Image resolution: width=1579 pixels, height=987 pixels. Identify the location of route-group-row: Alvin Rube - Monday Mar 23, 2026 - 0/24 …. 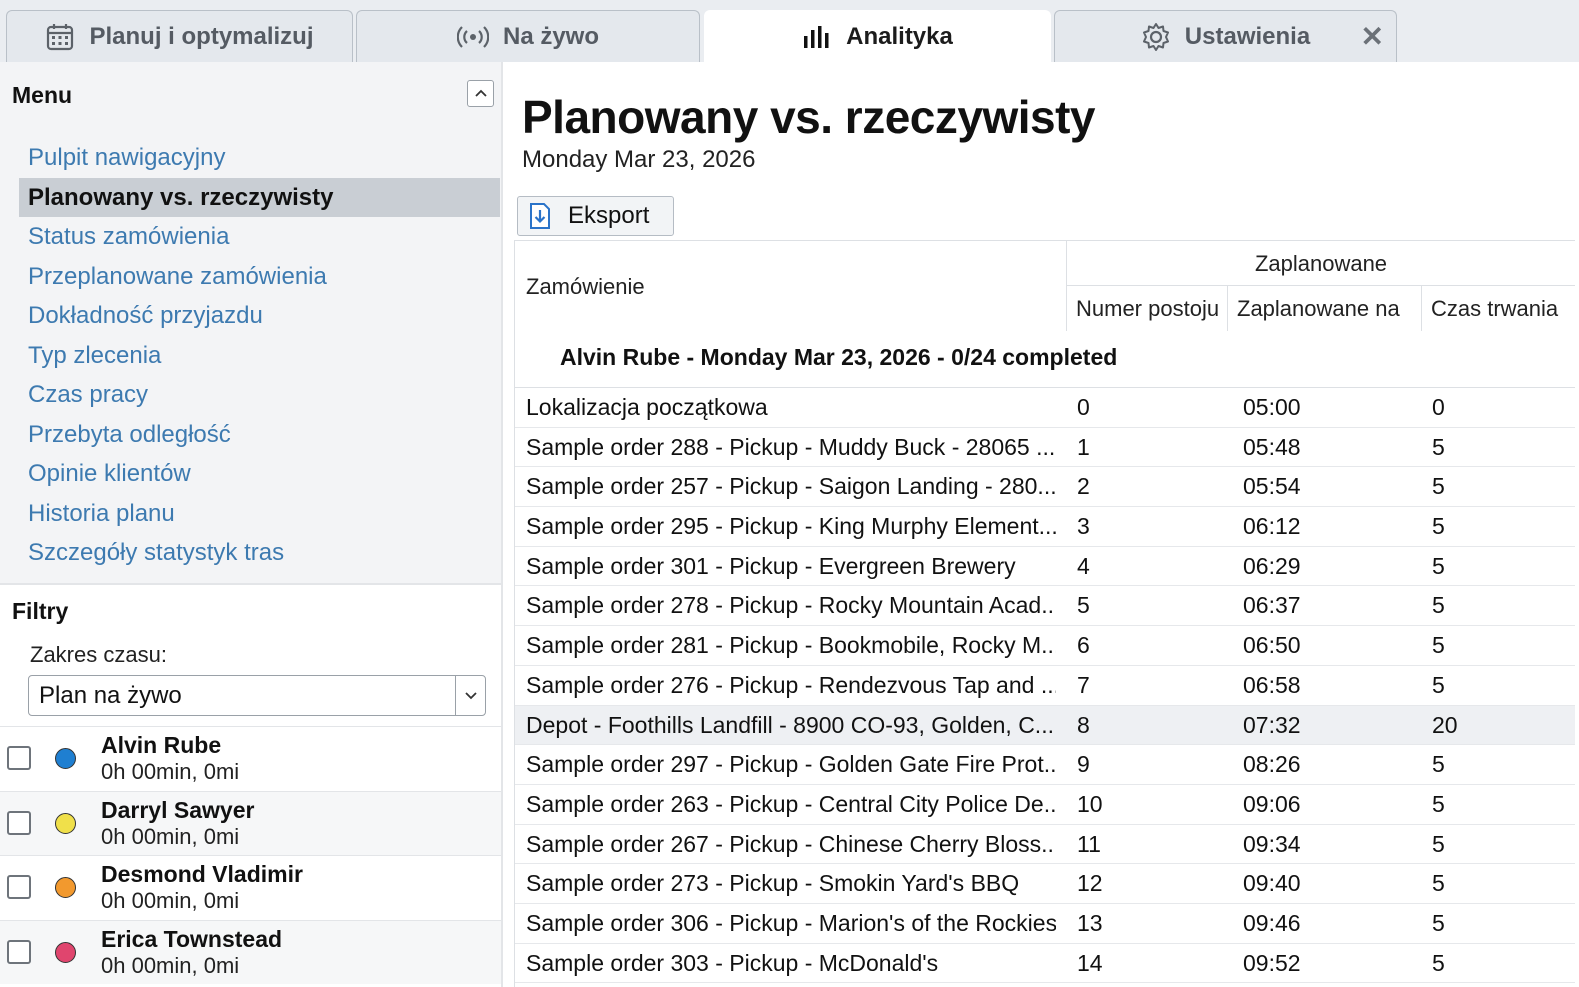
(1045, 359).